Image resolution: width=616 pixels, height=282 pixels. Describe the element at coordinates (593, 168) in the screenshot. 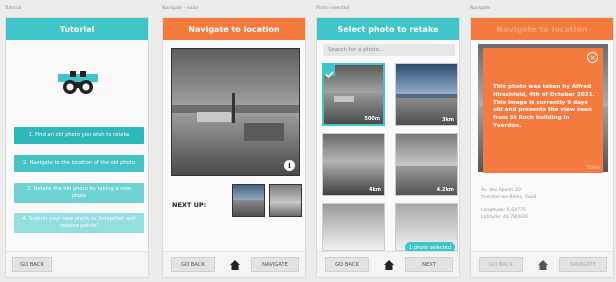

I see `popup-distance: 500m` at that location.